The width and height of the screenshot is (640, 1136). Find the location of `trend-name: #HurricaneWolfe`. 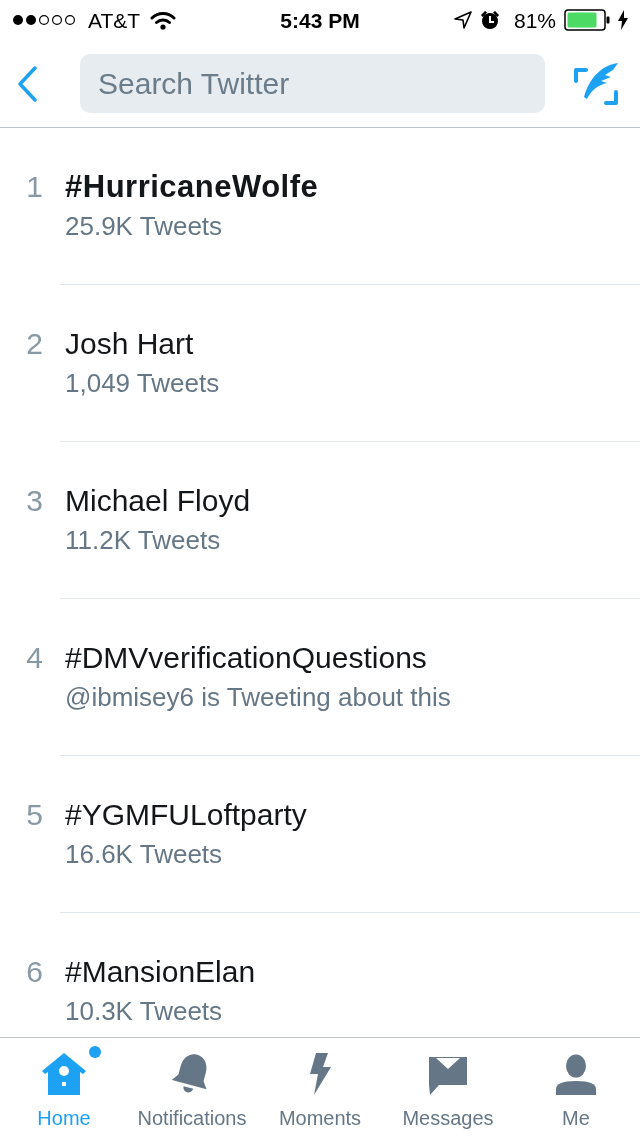

trend-name: #HurricaneWolfe is located at coordinates (192, 187).